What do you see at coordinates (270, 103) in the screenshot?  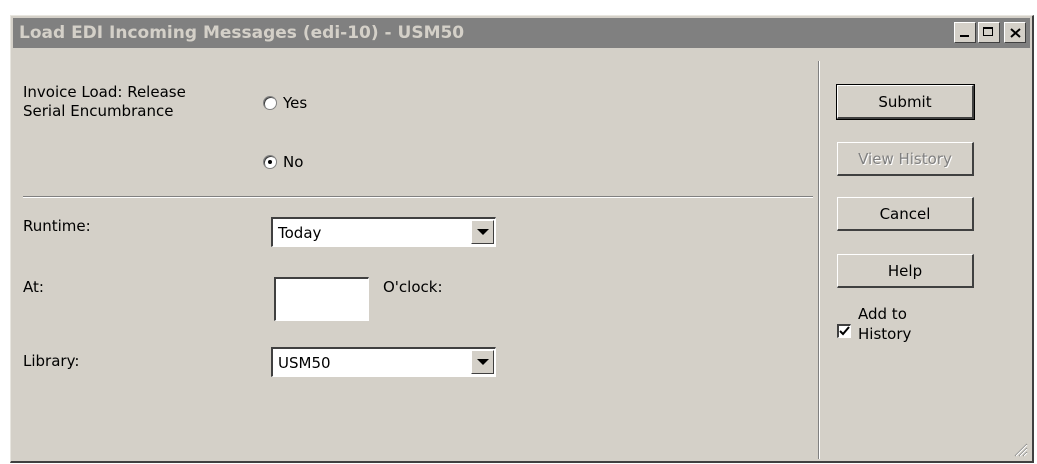 I see `radio-yes-circle` at bounding box center [270, 103].